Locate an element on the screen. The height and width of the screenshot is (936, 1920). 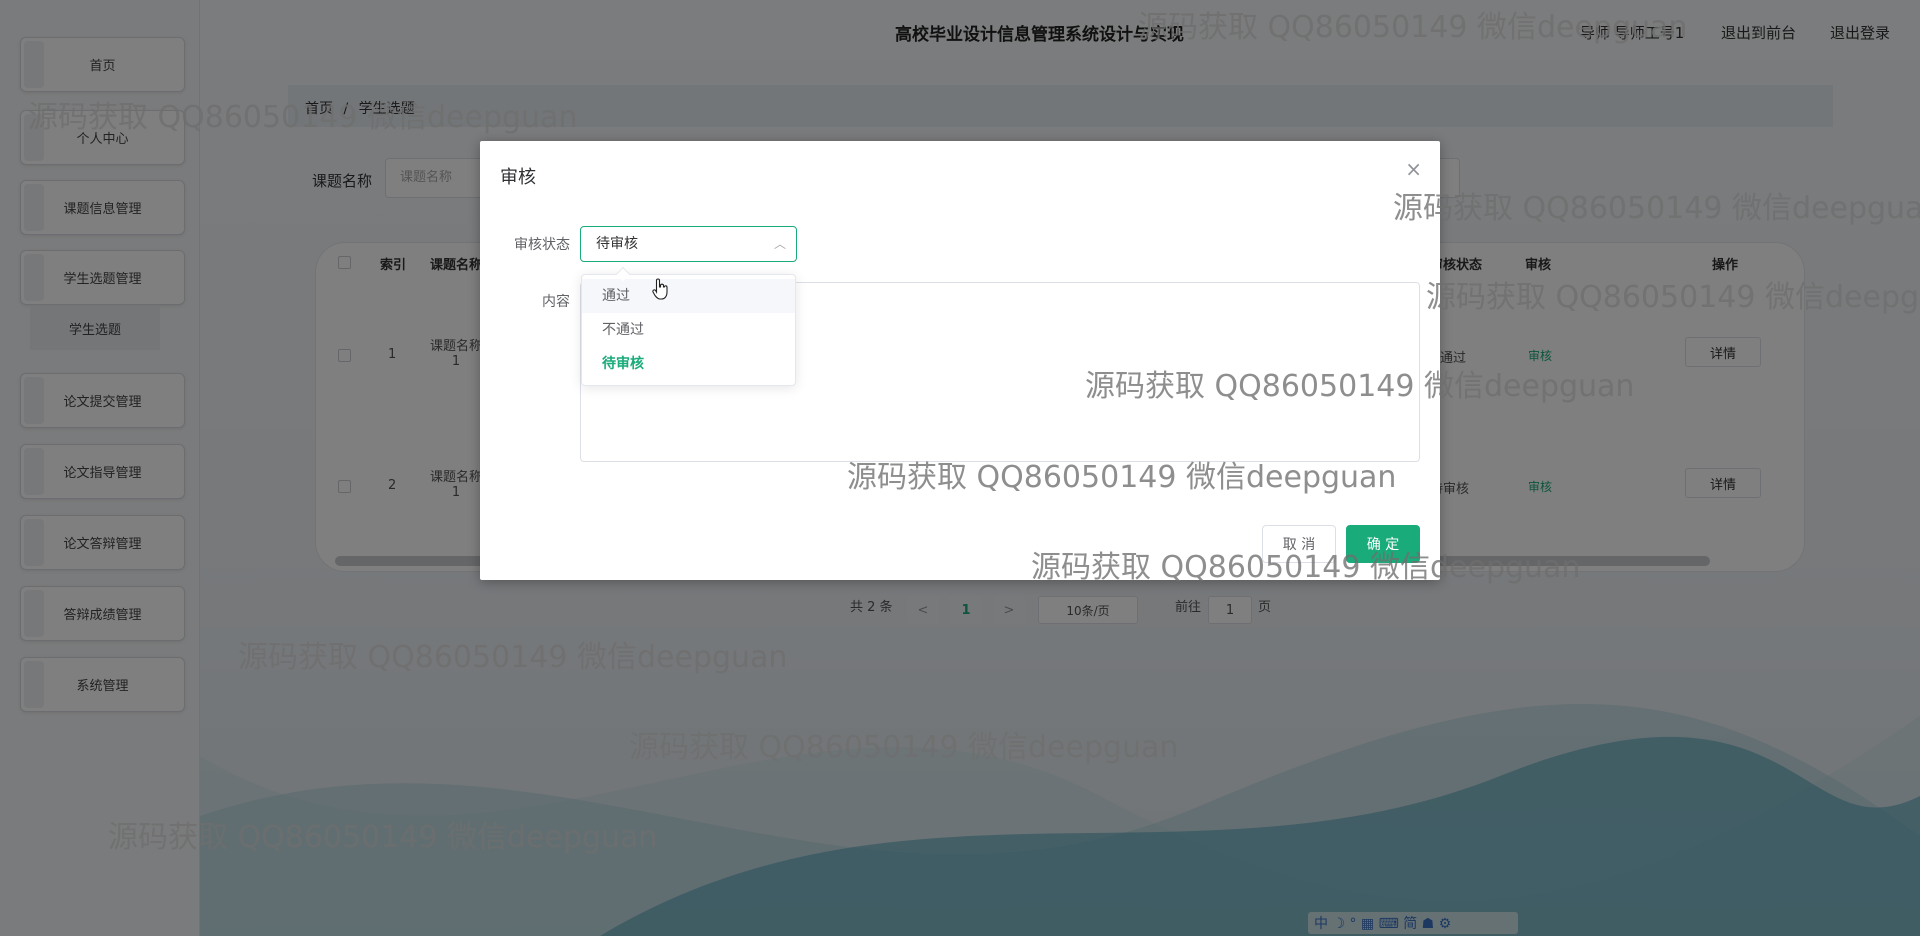
dialog-title: 审核 is located at coordinates (518, 177).